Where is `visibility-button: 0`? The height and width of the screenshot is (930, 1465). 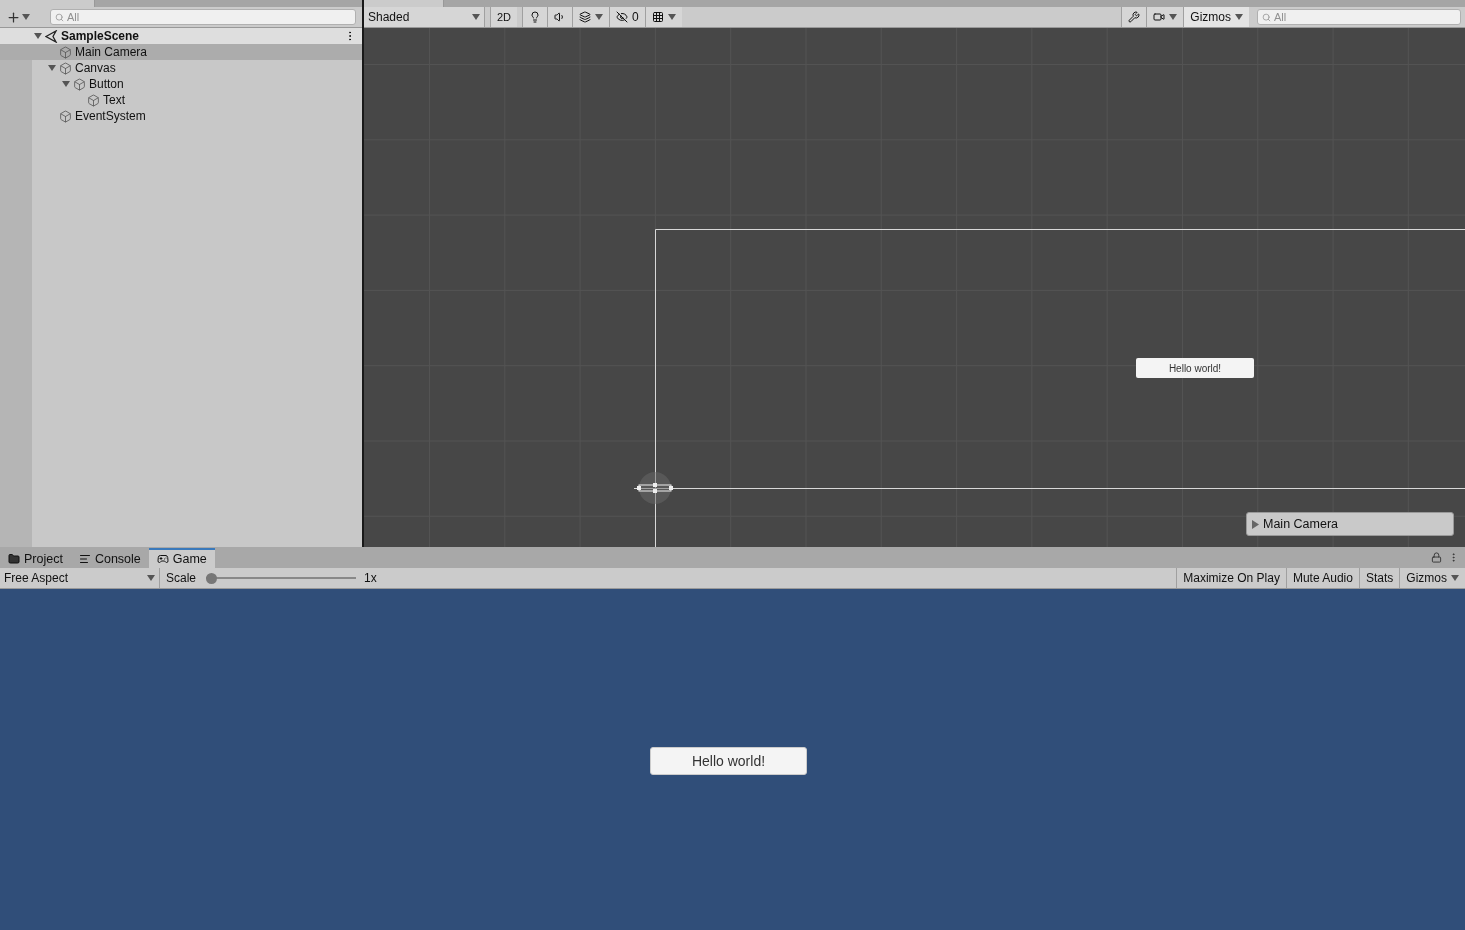
visibility-button: 0 is located at coordinates (627, 17).